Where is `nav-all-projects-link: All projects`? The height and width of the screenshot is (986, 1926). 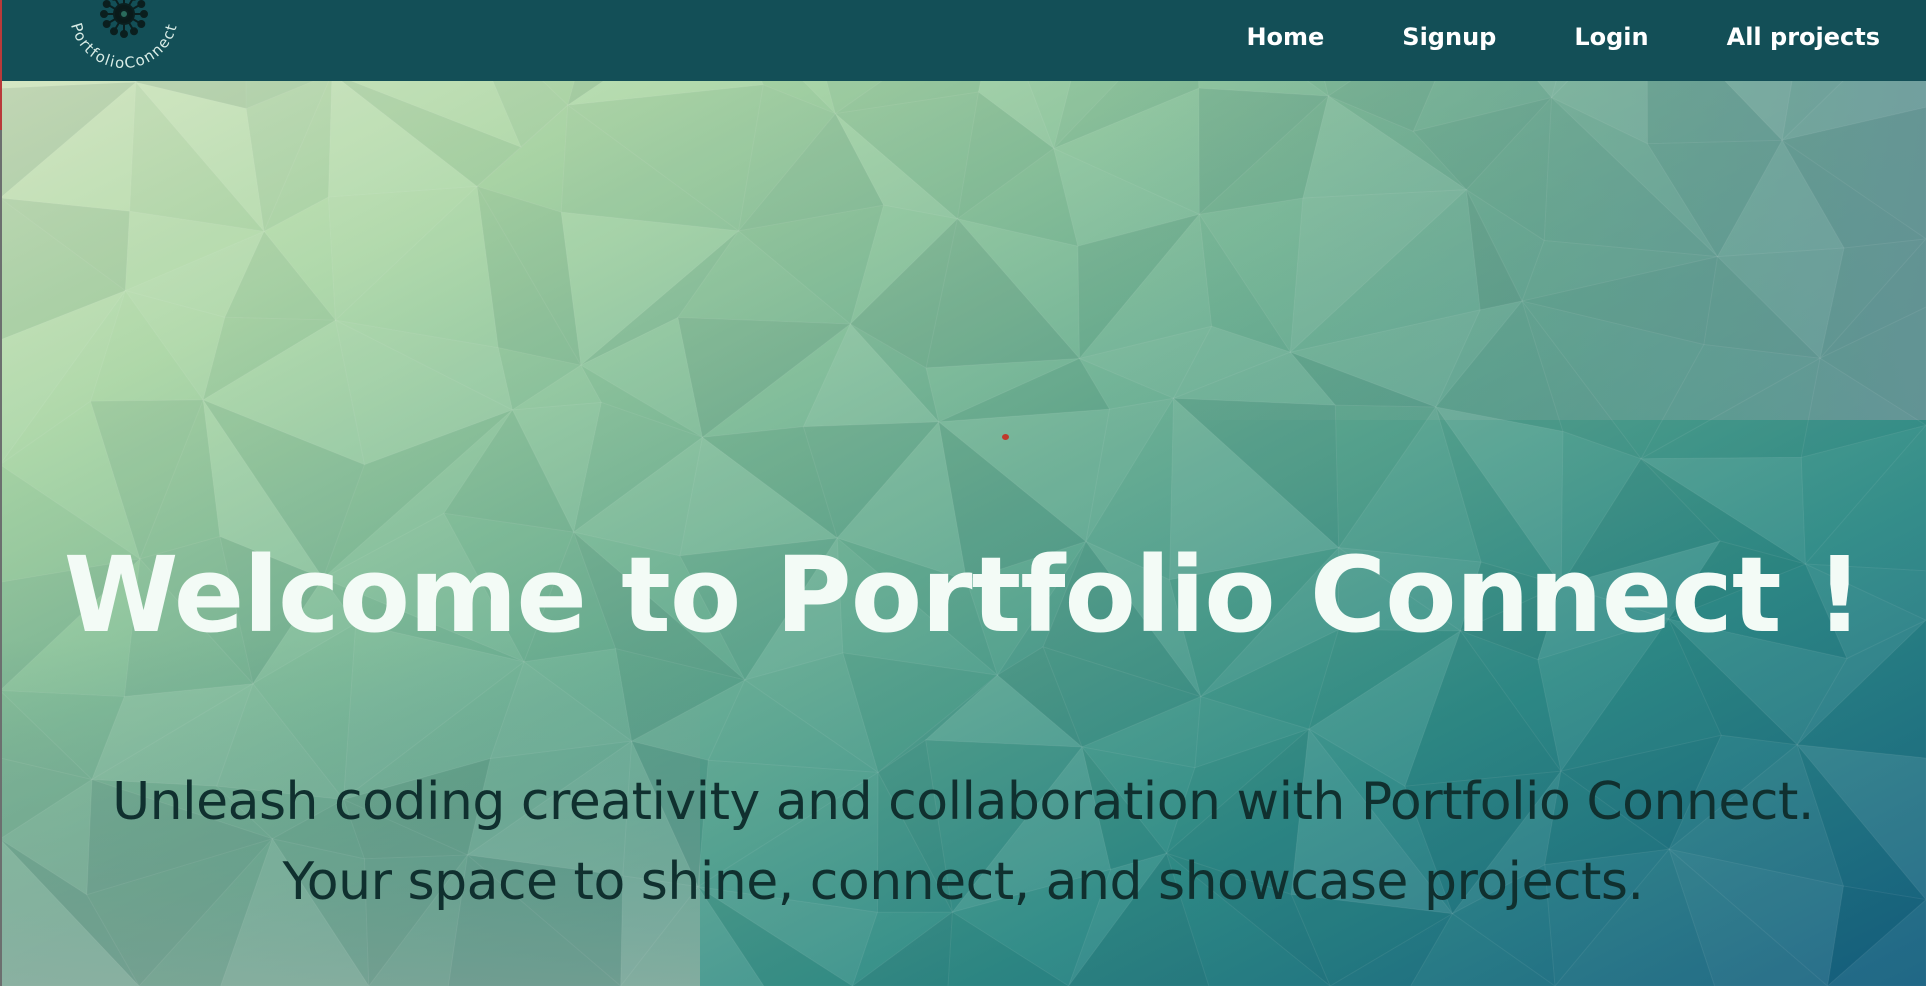 nav-all-projects-link: All projects is located at coordinates (1803, 37).